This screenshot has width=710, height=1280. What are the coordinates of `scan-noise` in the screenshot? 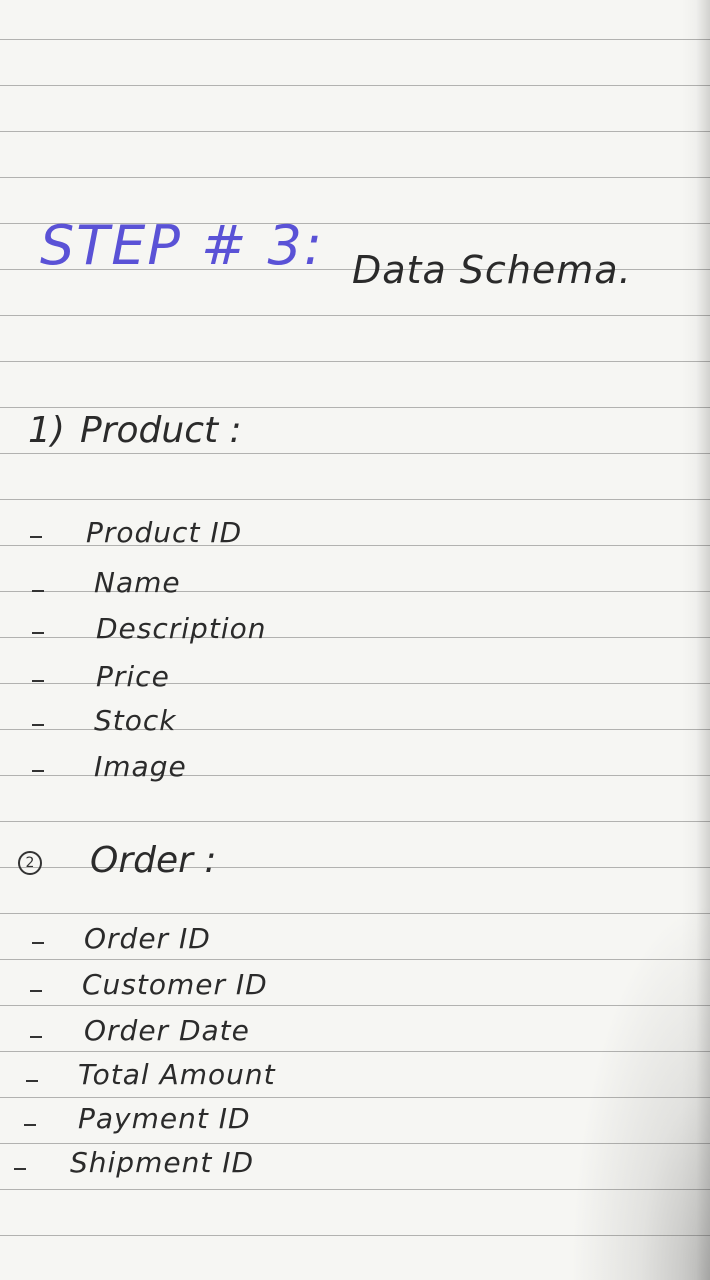 It's located at (640, 1090).